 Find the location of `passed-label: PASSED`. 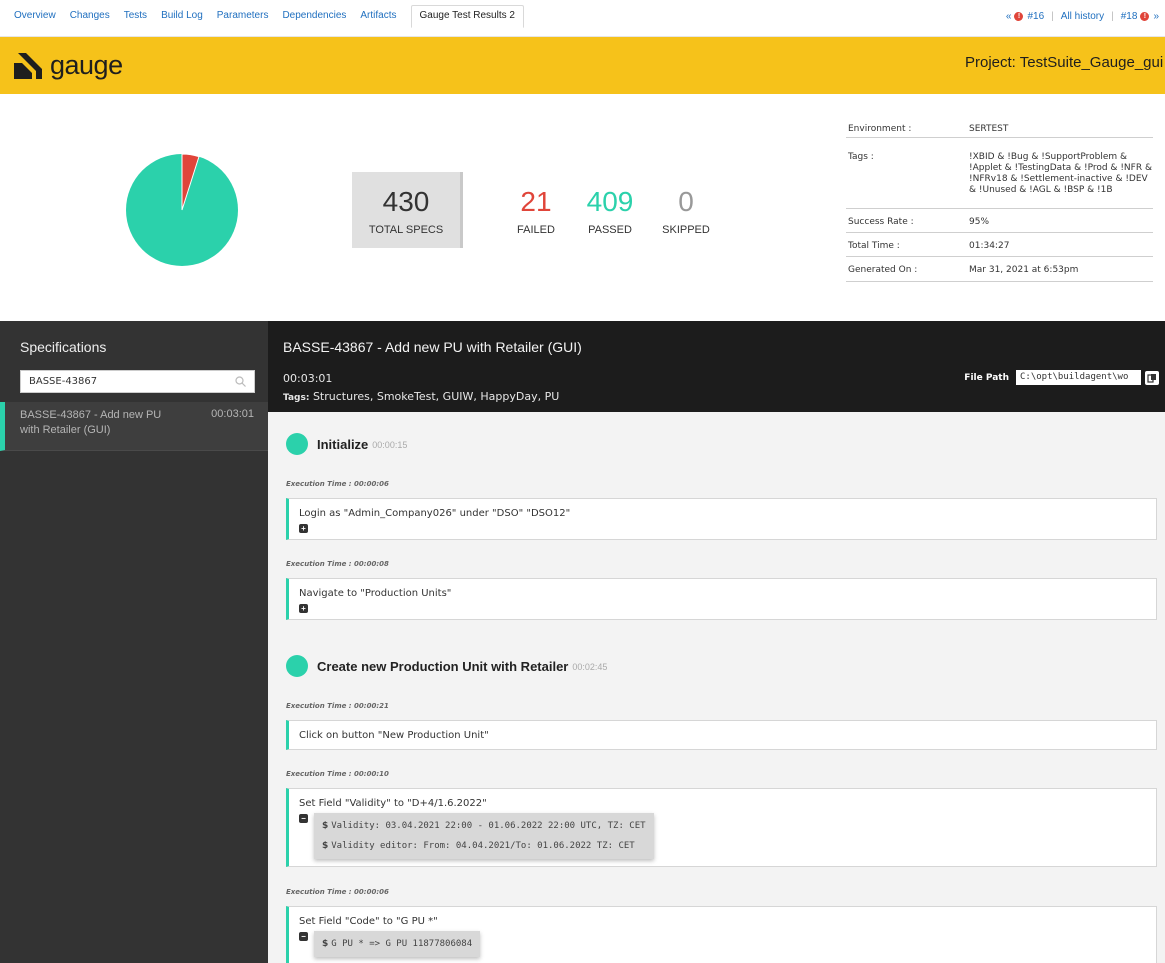

passed-label: PASSED is located at coordinates (610, 230).